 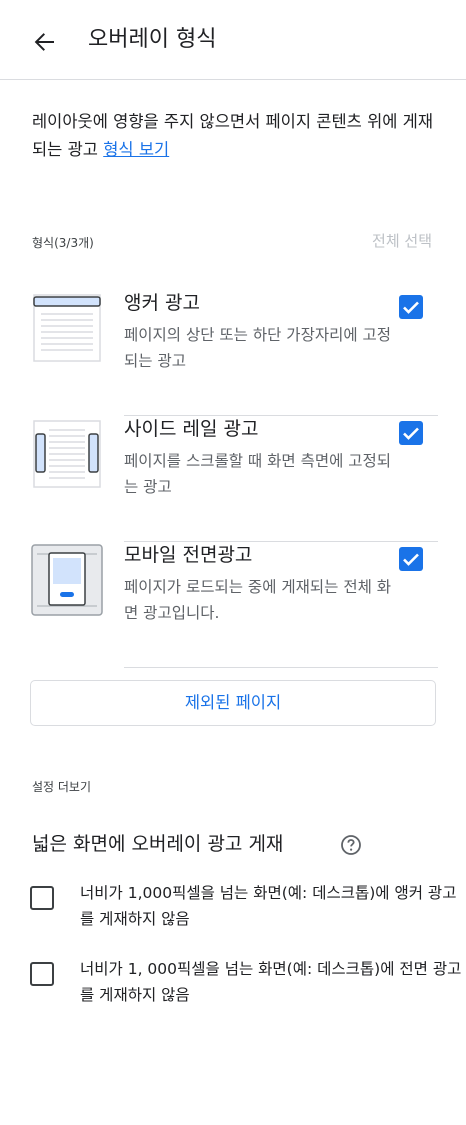 What do you see at coordinates (191, 429) in the screenshot?
I see `format-title: 사이드 레일 광고` at bounding box center [191, 429].